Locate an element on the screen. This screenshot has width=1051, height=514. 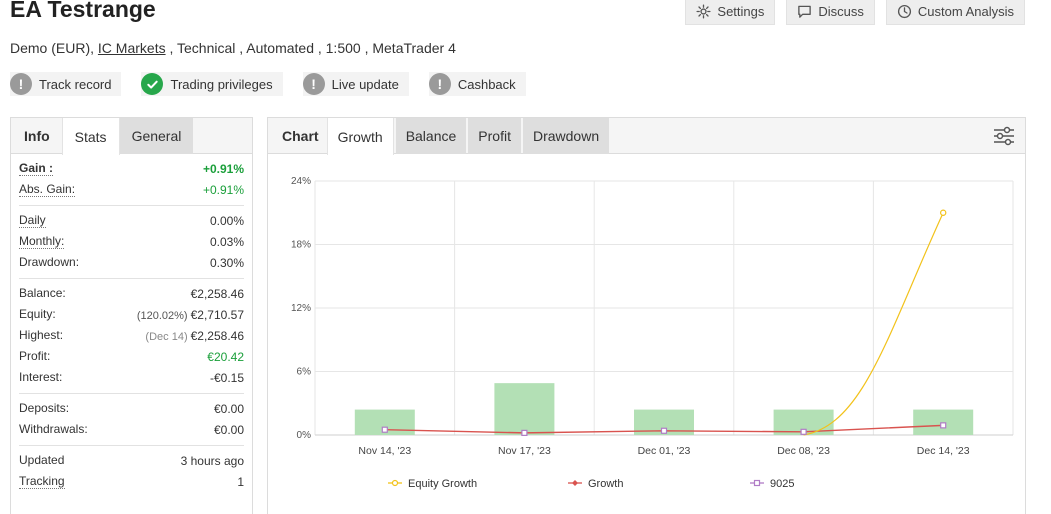
stat-row-abs-gain: Abs. Gain: +0.91% is located at coordinates (131, 189).